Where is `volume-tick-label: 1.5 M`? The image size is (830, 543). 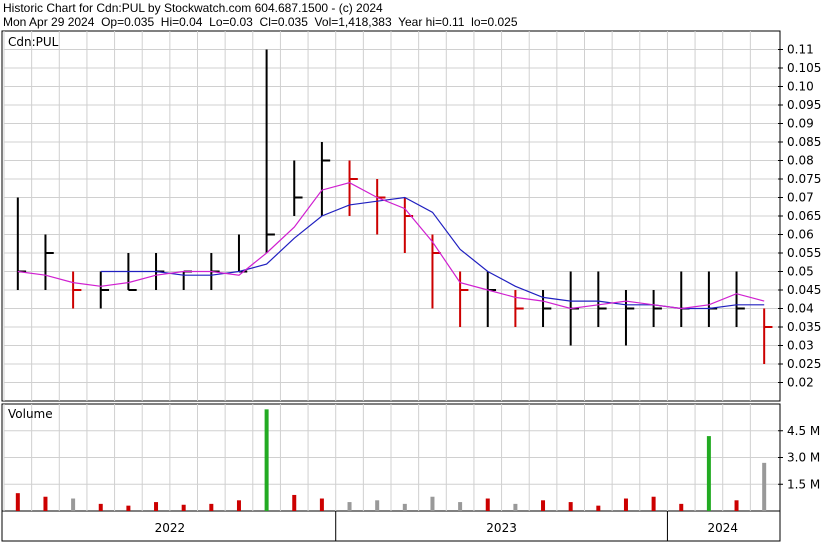
volume-tick-label: 1.5 M is located at coordinates (803, 484).